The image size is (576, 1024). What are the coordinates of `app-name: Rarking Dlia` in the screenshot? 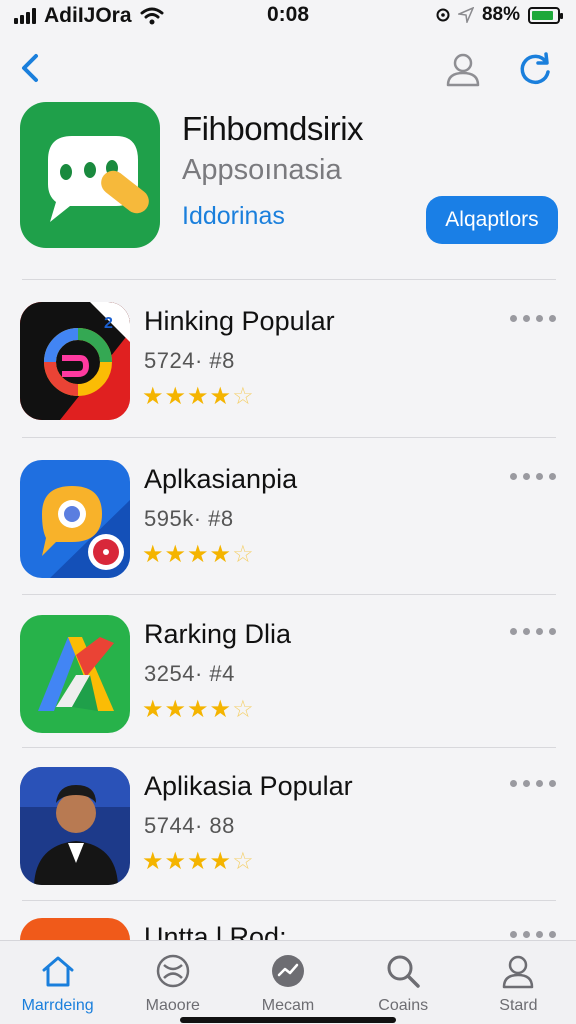 It's located at (218, 634).